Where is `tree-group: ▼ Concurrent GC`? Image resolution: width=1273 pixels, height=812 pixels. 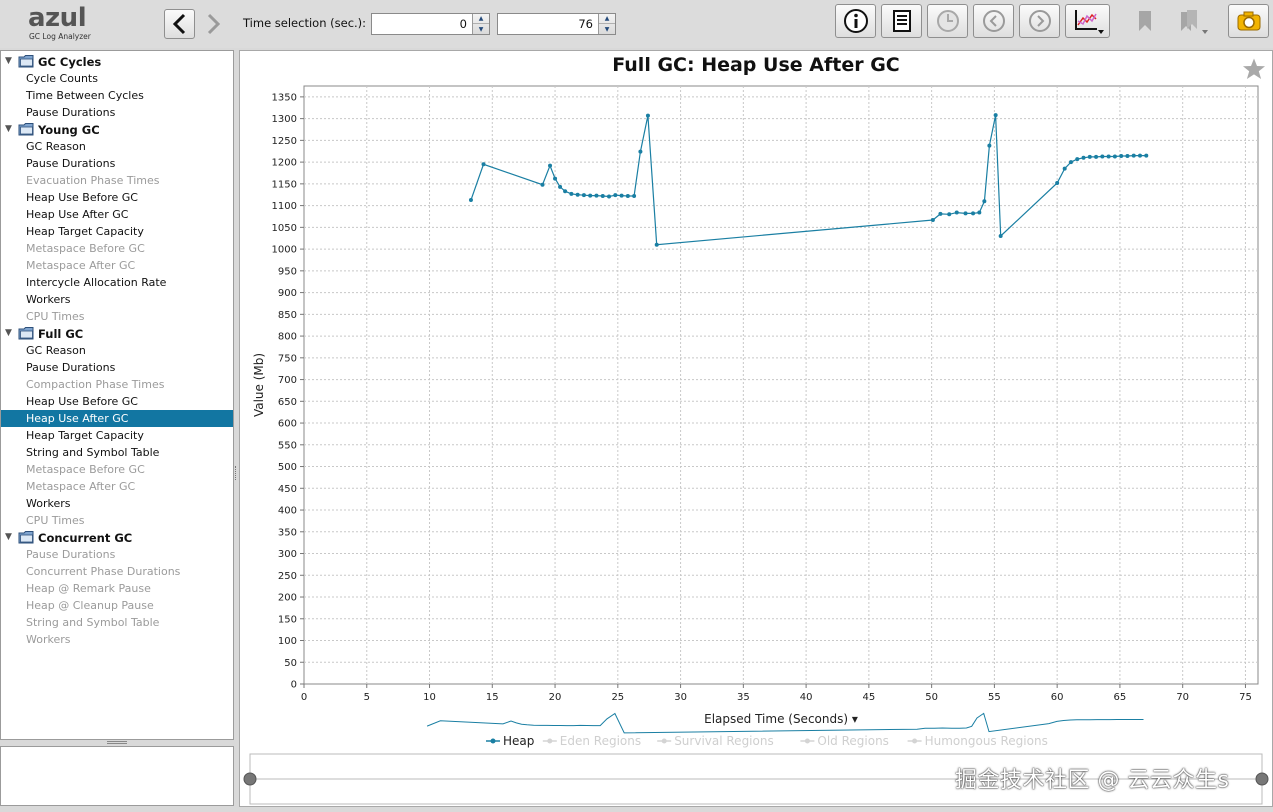 tree-group: ▼ Concurrent GC is located at coordinates (117, 537).